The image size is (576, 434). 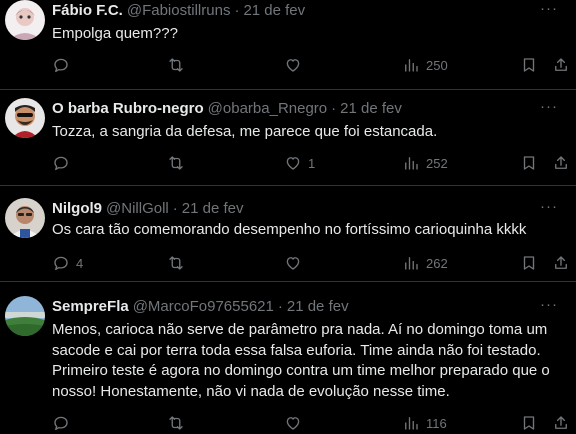 I want to click on tweet-header: Fábio F.C. @Fabiostillruns · 21 de fev, so click(x=178, y=10).